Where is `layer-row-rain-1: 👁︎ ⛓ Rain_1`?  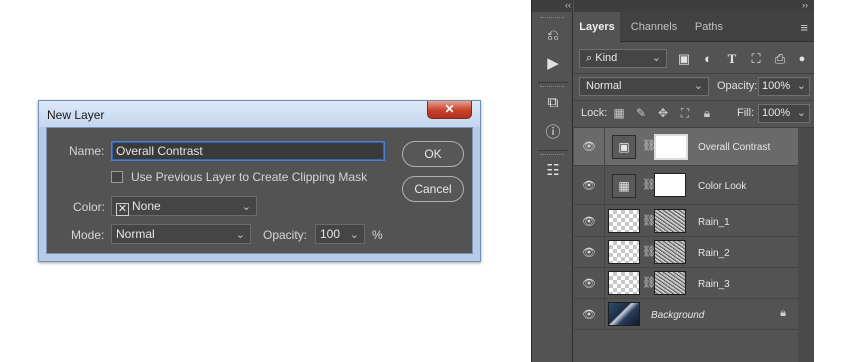 layer-row-rain-1: 👁︎ ⛓ Rain_1 is located at coordinates (686, 221).